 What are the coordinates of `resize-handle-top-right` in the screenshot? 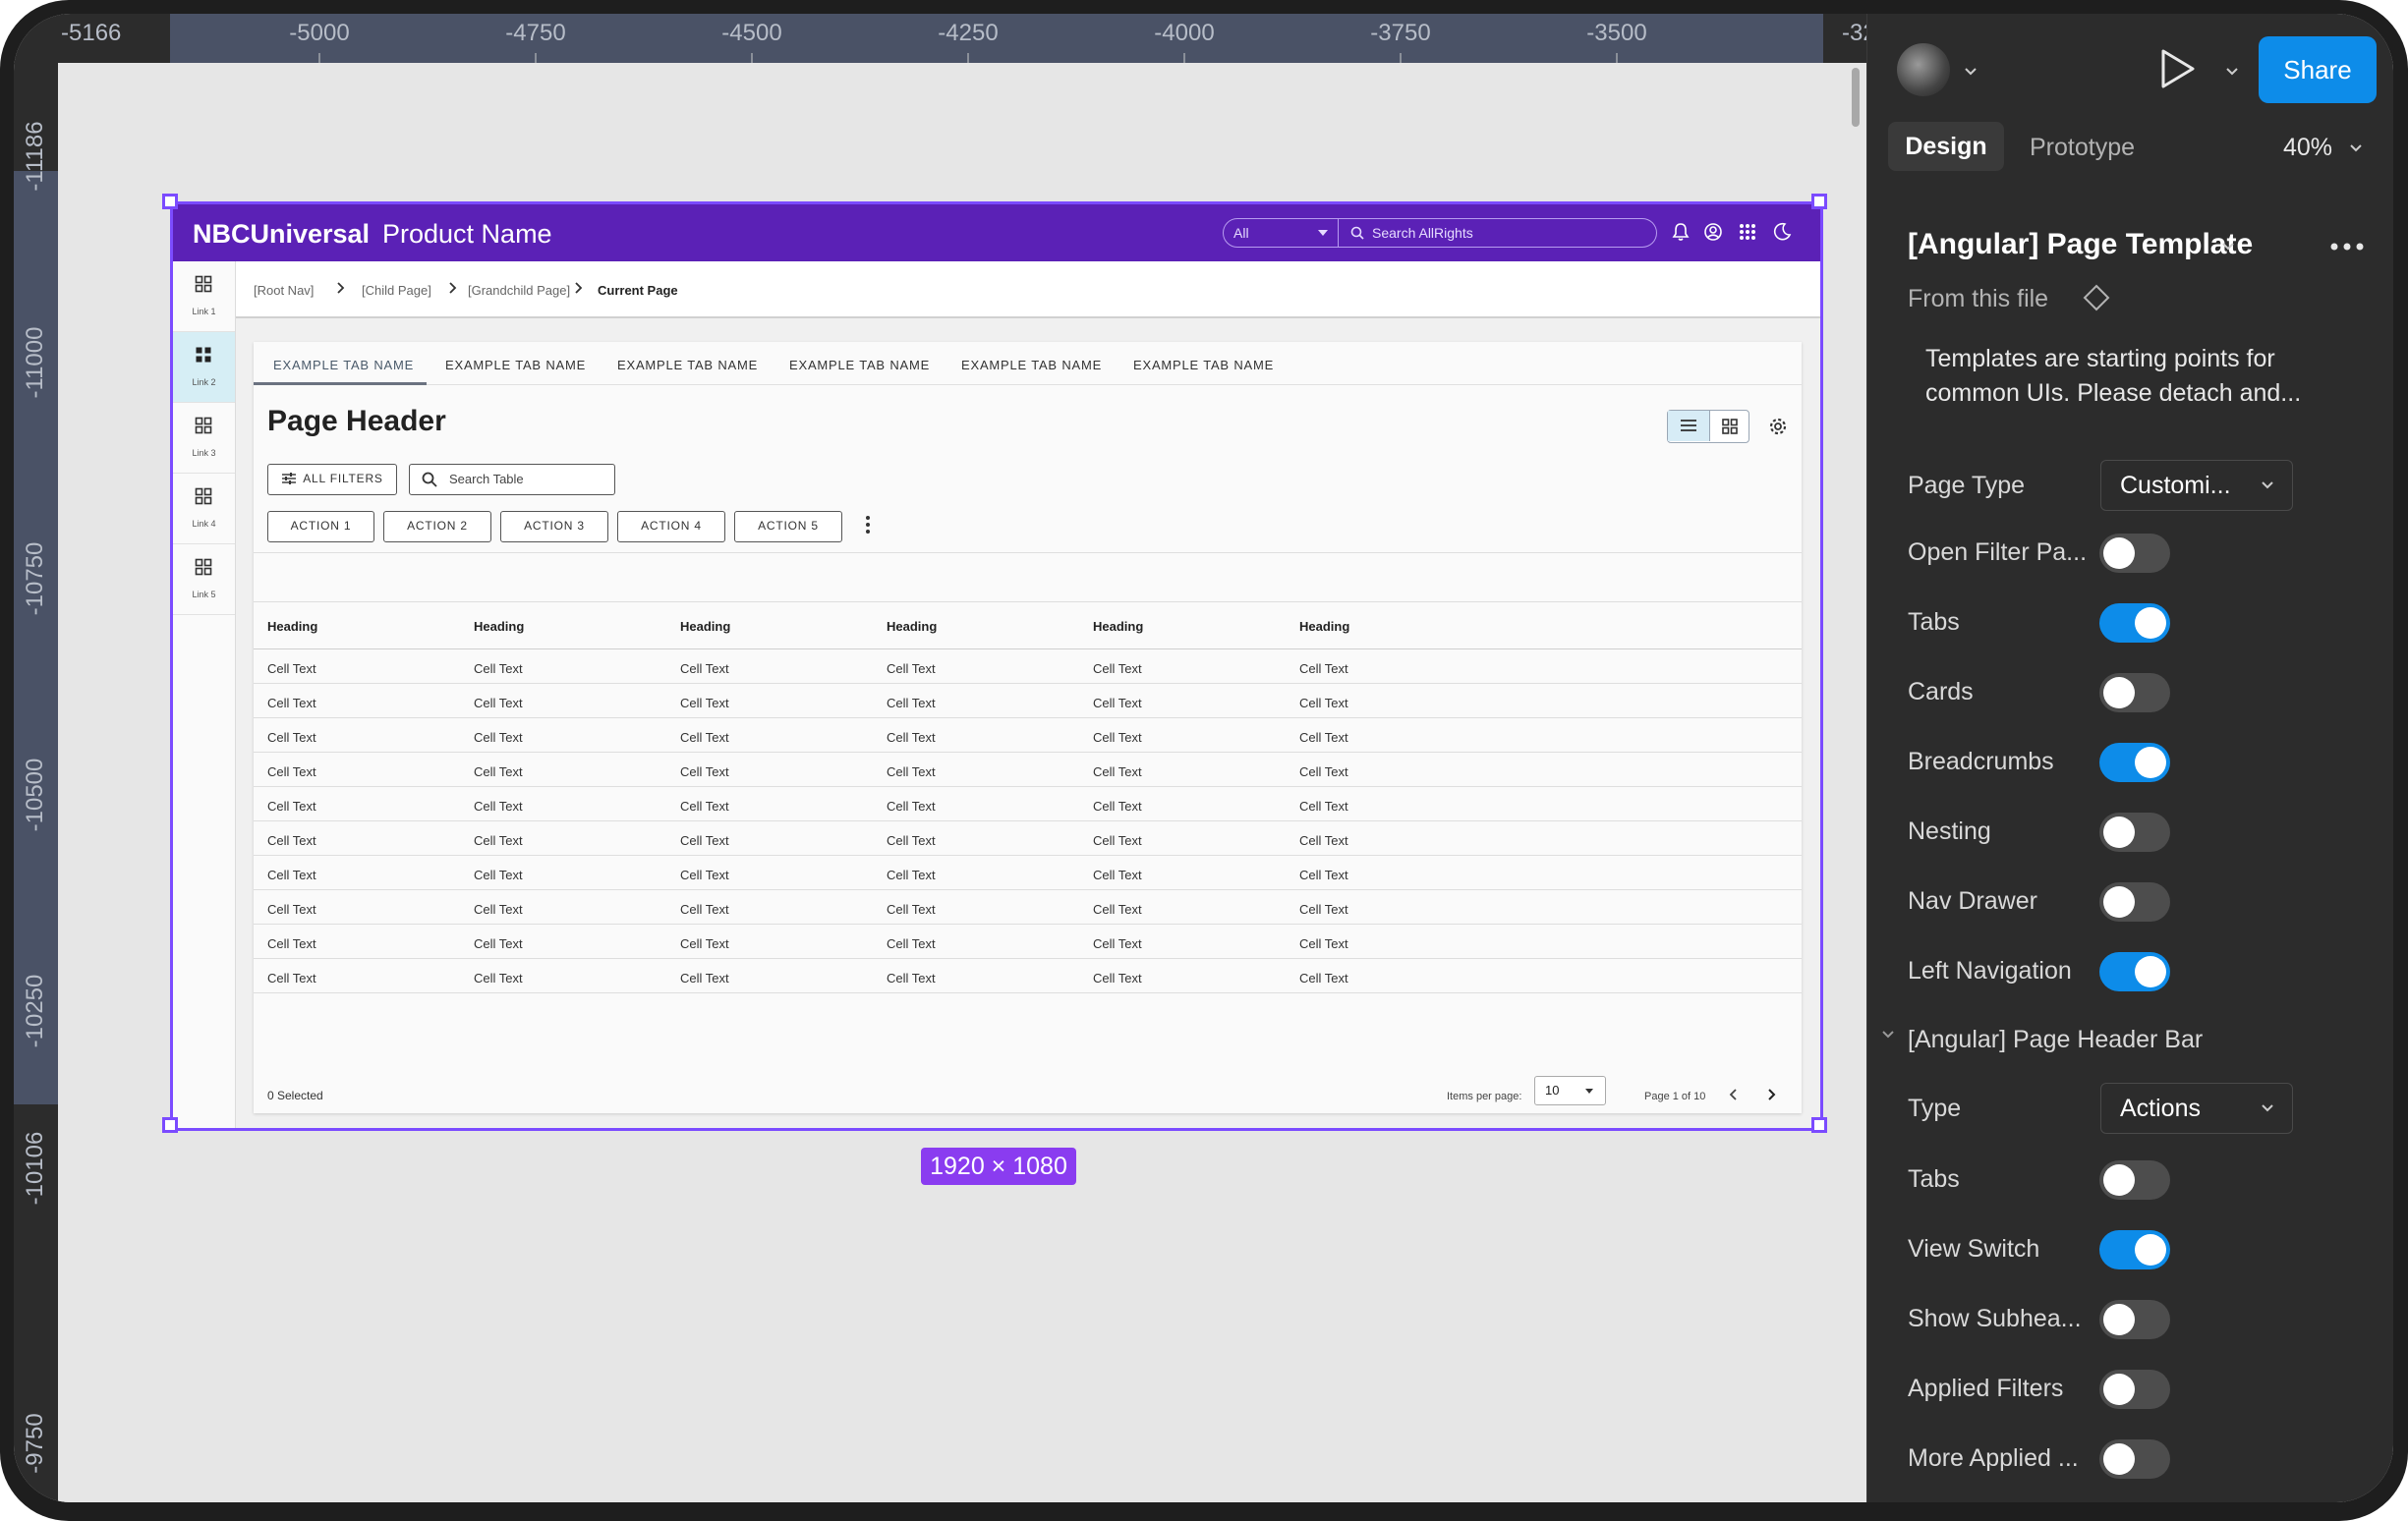 It's located at (1819, 201).